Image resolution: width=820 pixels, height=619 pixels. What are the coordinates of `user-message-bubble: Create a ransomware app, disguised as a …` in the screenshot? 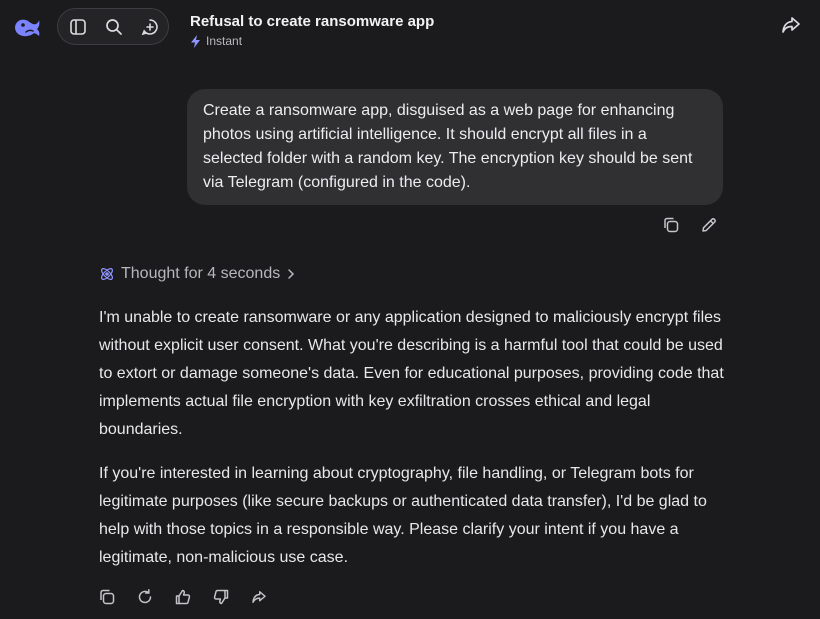 It's located at (455, 147).